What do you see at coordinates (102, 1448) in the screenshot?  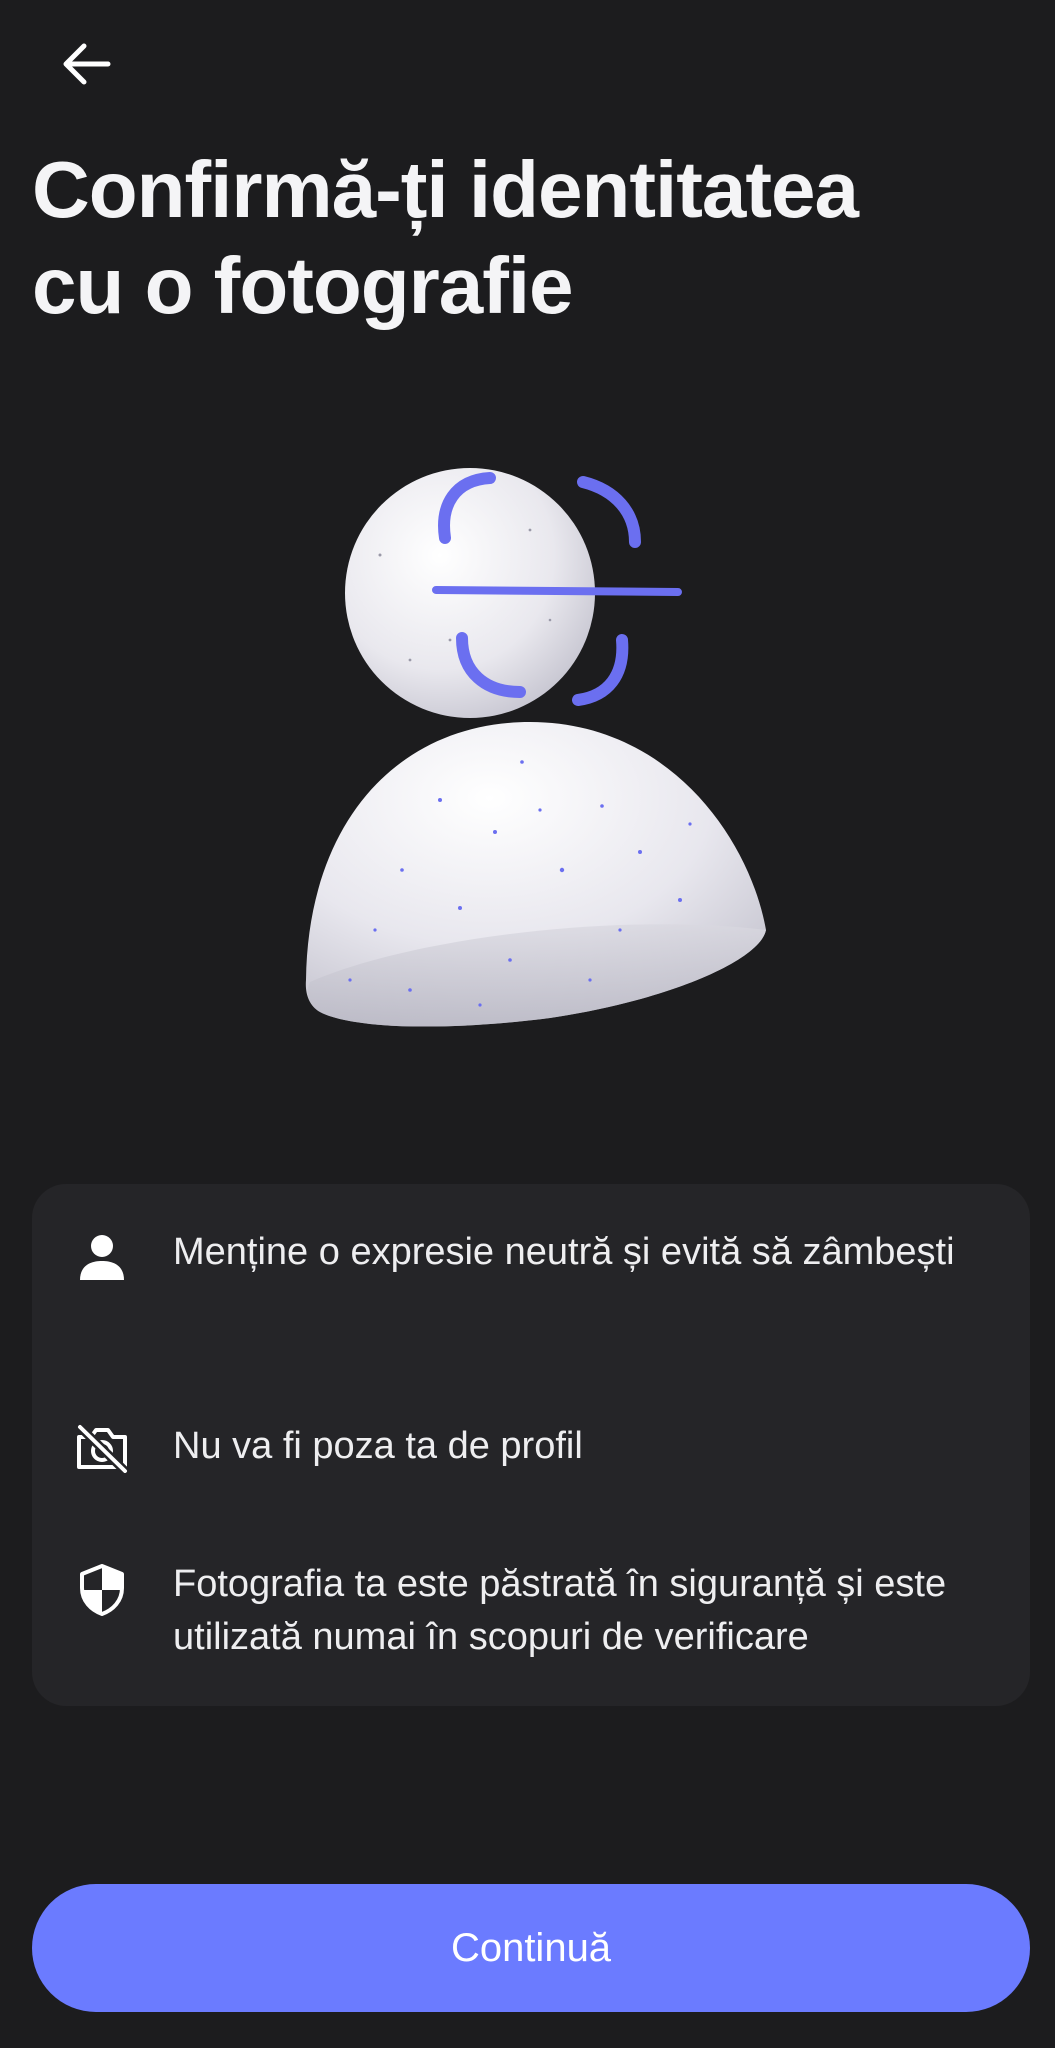 I see `camera-off-icon` at bounding box center [102, 1448].